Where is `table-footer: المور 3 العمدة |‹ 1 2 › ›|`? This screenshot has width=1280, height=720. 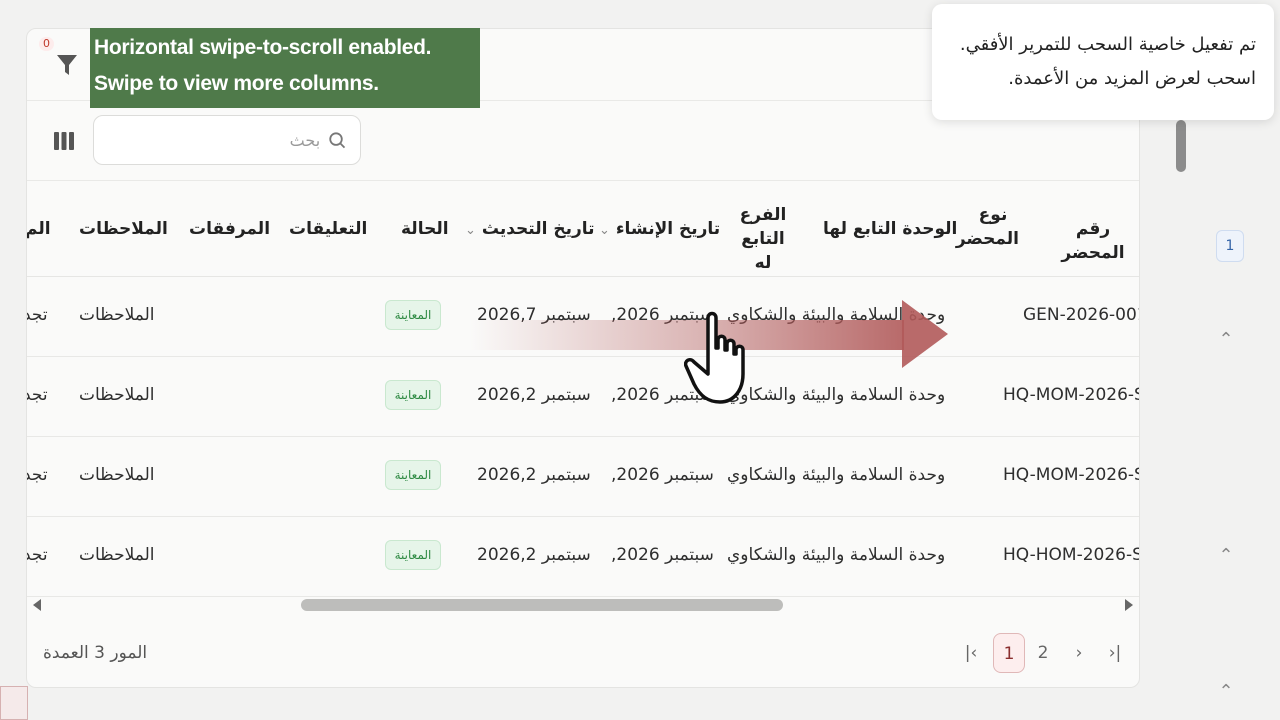
table-footer: المور 3 العمدة |‹ 1 2 › ›| is located at coordinates (583, 653).